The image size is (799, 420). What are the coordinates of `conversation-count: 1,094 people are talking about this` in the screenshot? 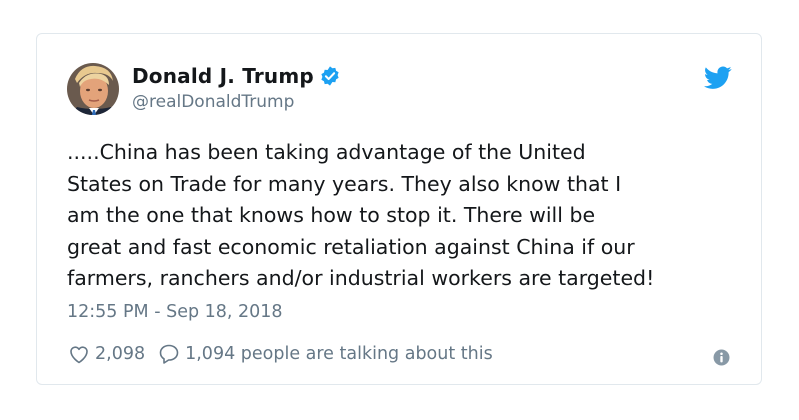 It's located at (339, 354).